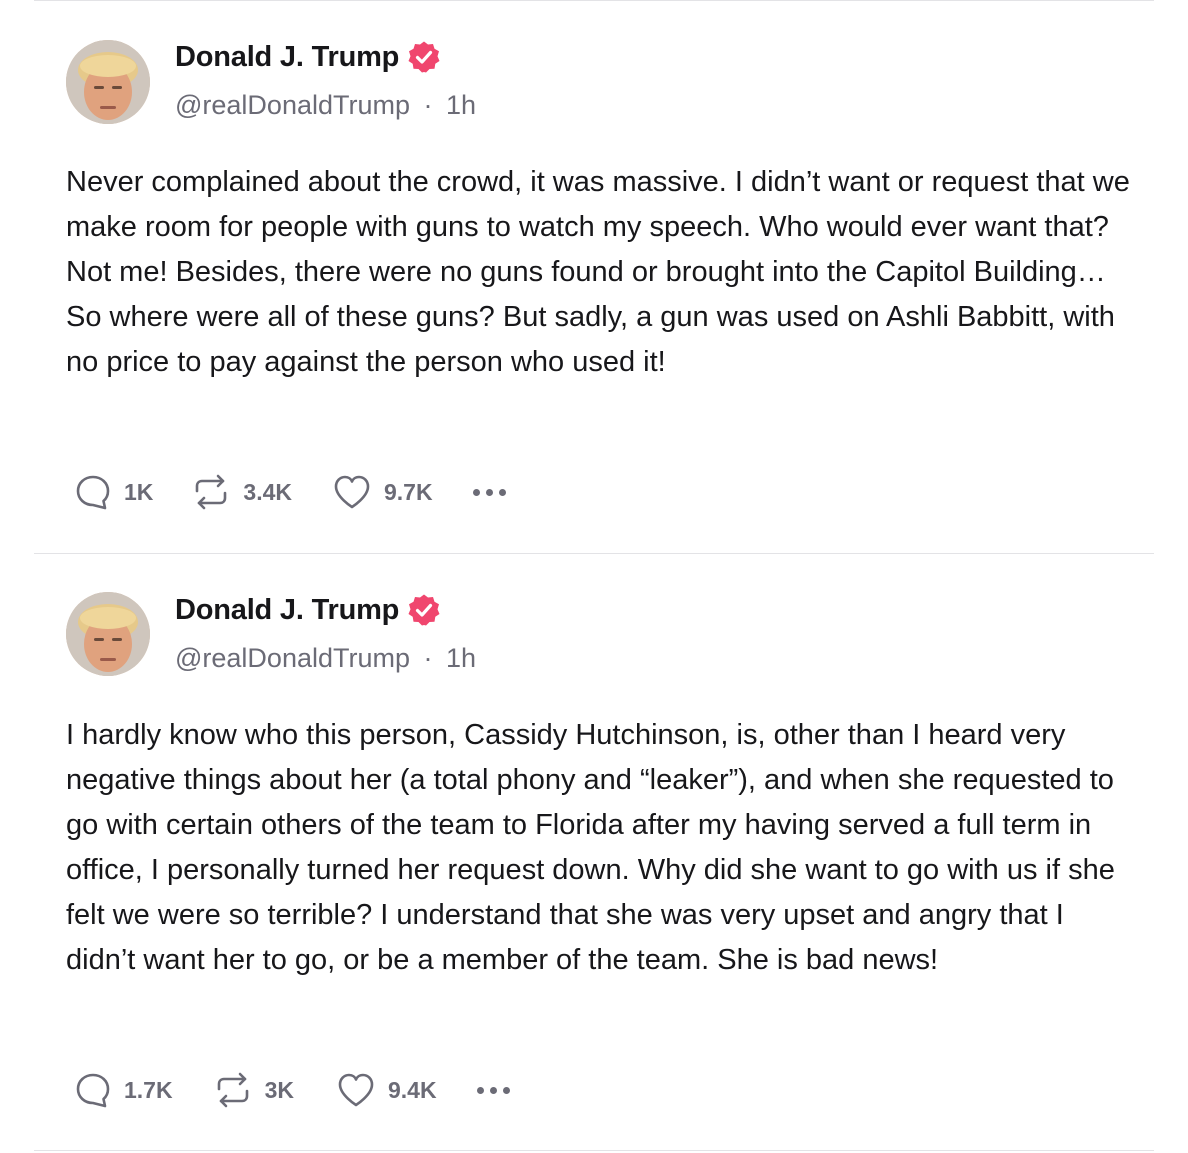  I want to click on post-actions: 1.7K 3K 9.4K, so click(292, 1090).